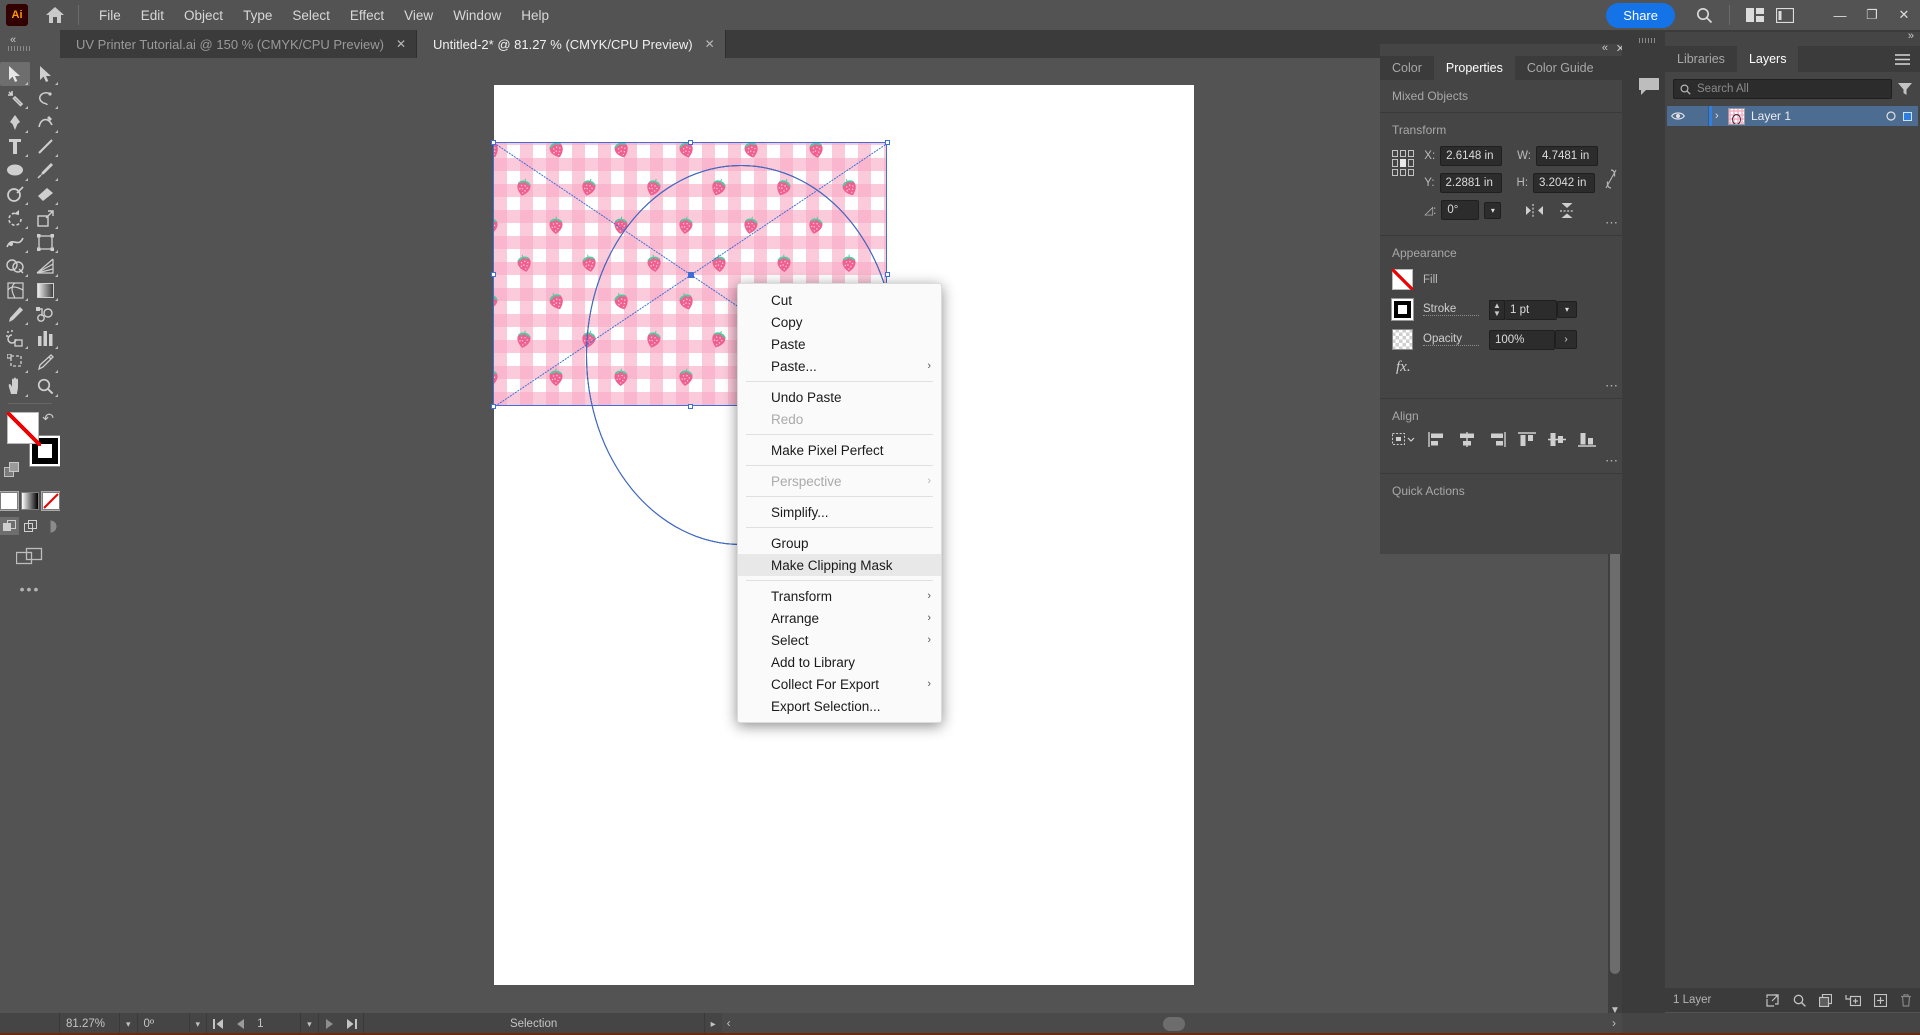 This screenshot has width=1920, height=1035. I want to click on context-menu-item-copy: Copy, so click(839, 322).